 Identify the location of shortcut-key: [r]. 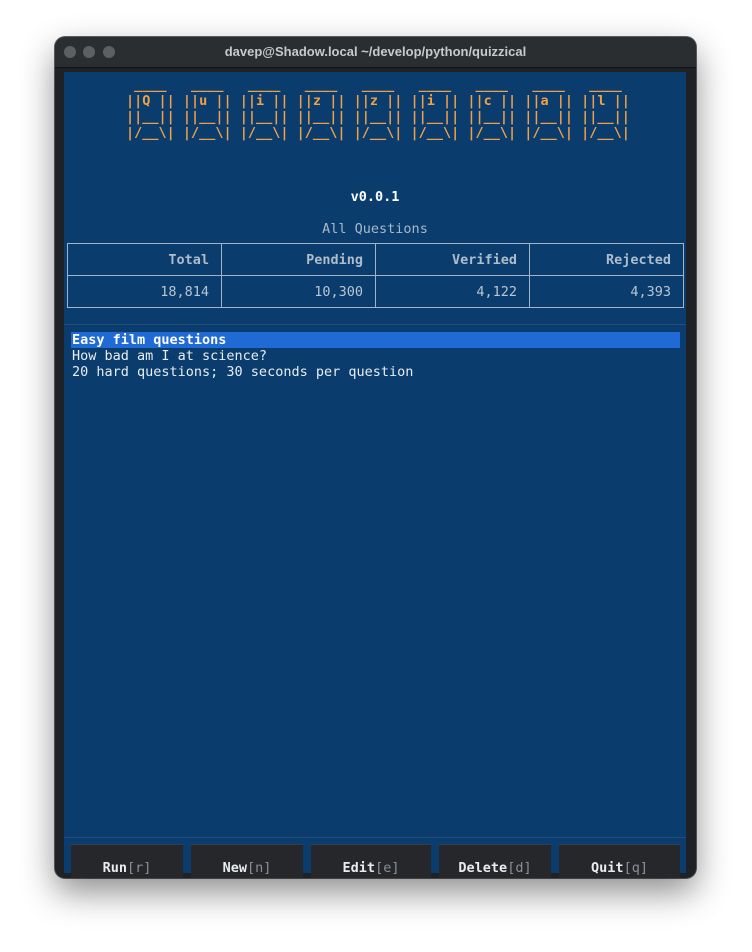
(139, 868).